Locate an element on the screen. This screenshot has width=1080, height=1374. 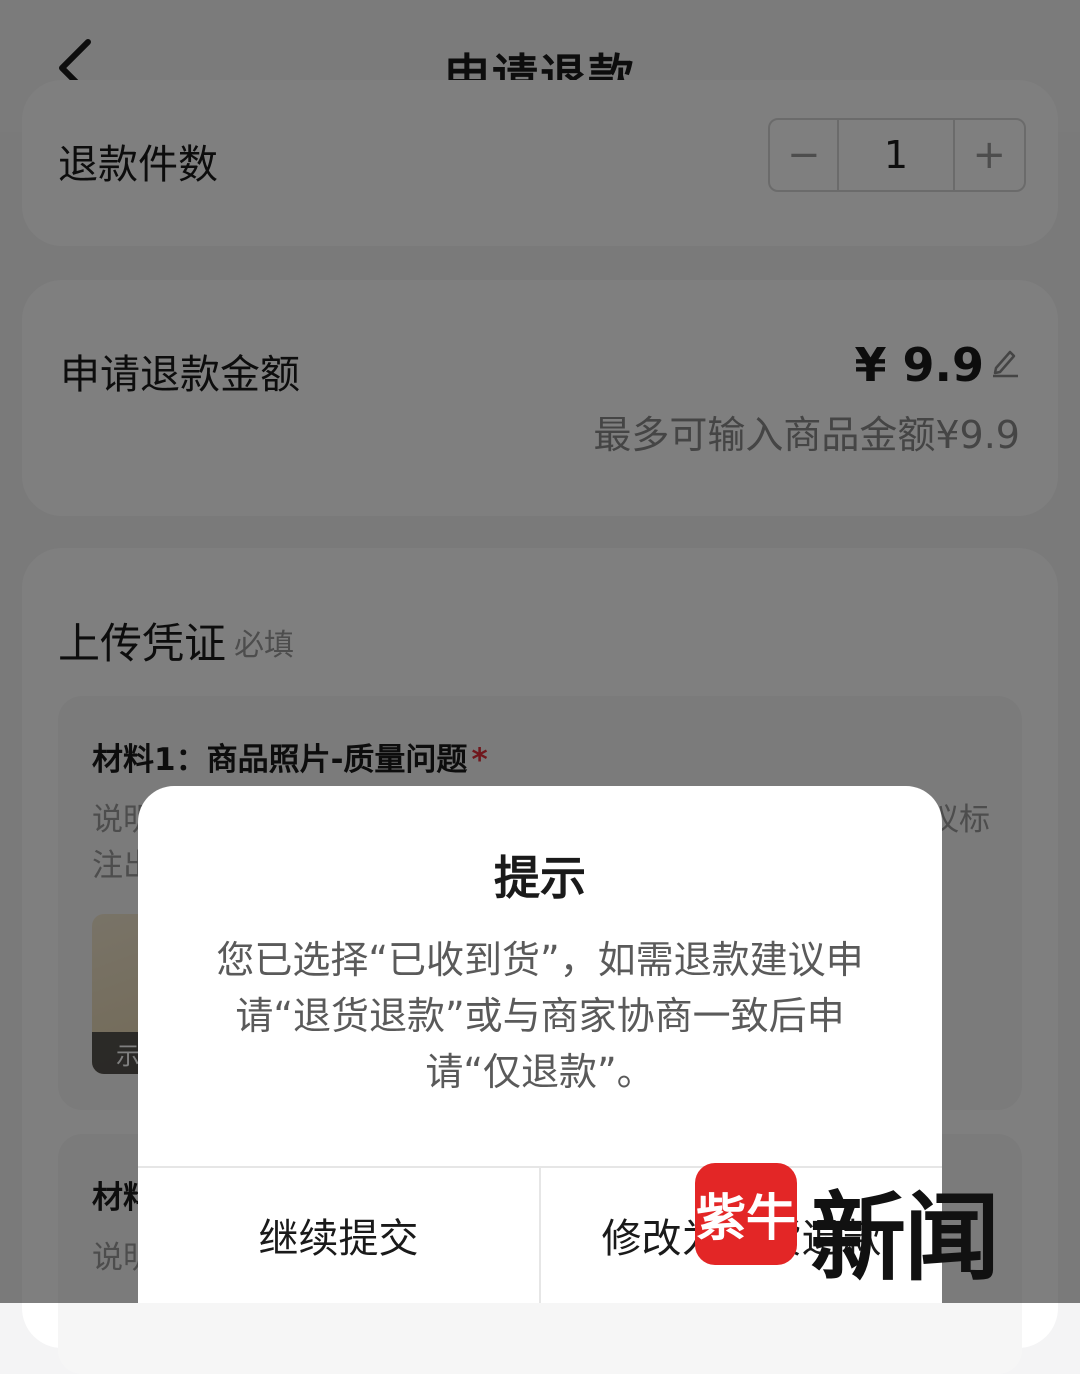
watermark-text: 新闻 is located at coordinates (905, 1237).